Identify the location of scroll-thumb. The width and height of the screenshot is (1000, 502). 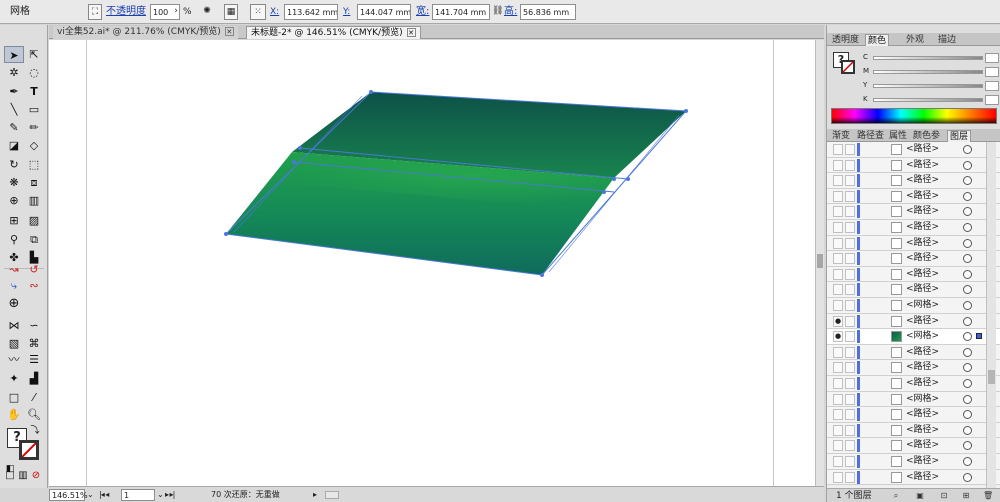
(991, 377).